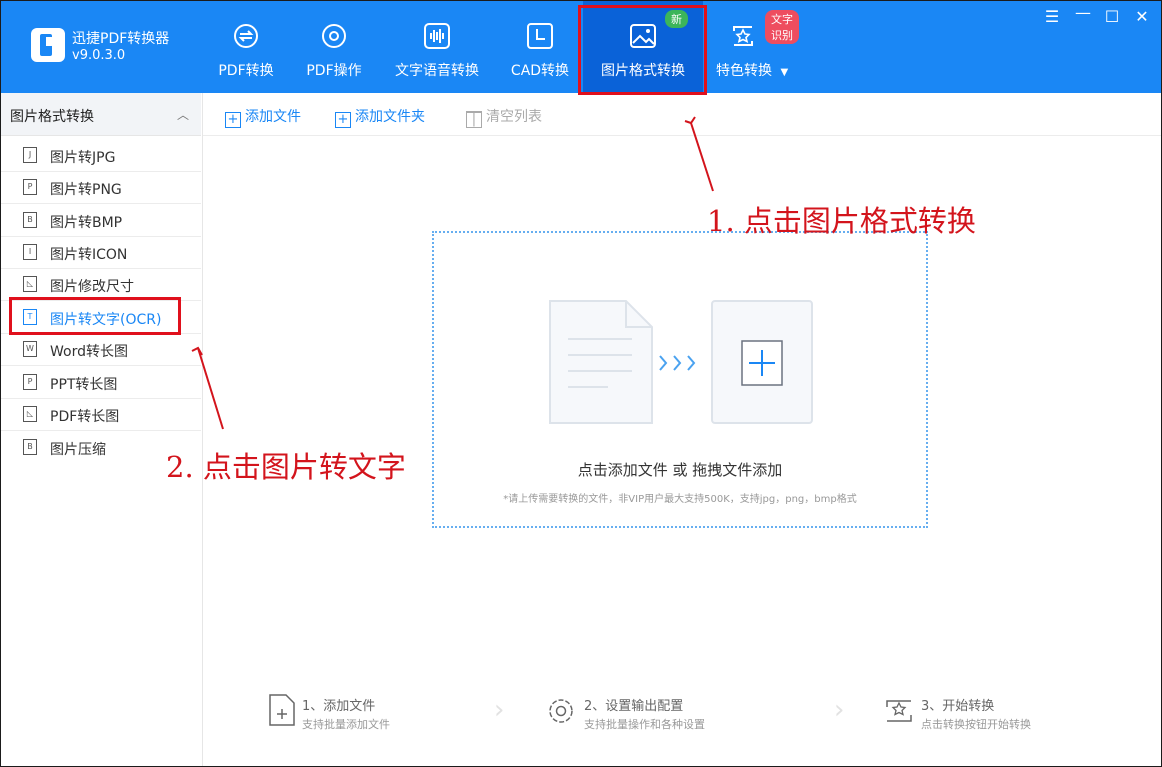  Describe the element at coordinates (286, 467) in the screenshot. I see `annotation-step2: 2. 点击图片转文字` at that location.